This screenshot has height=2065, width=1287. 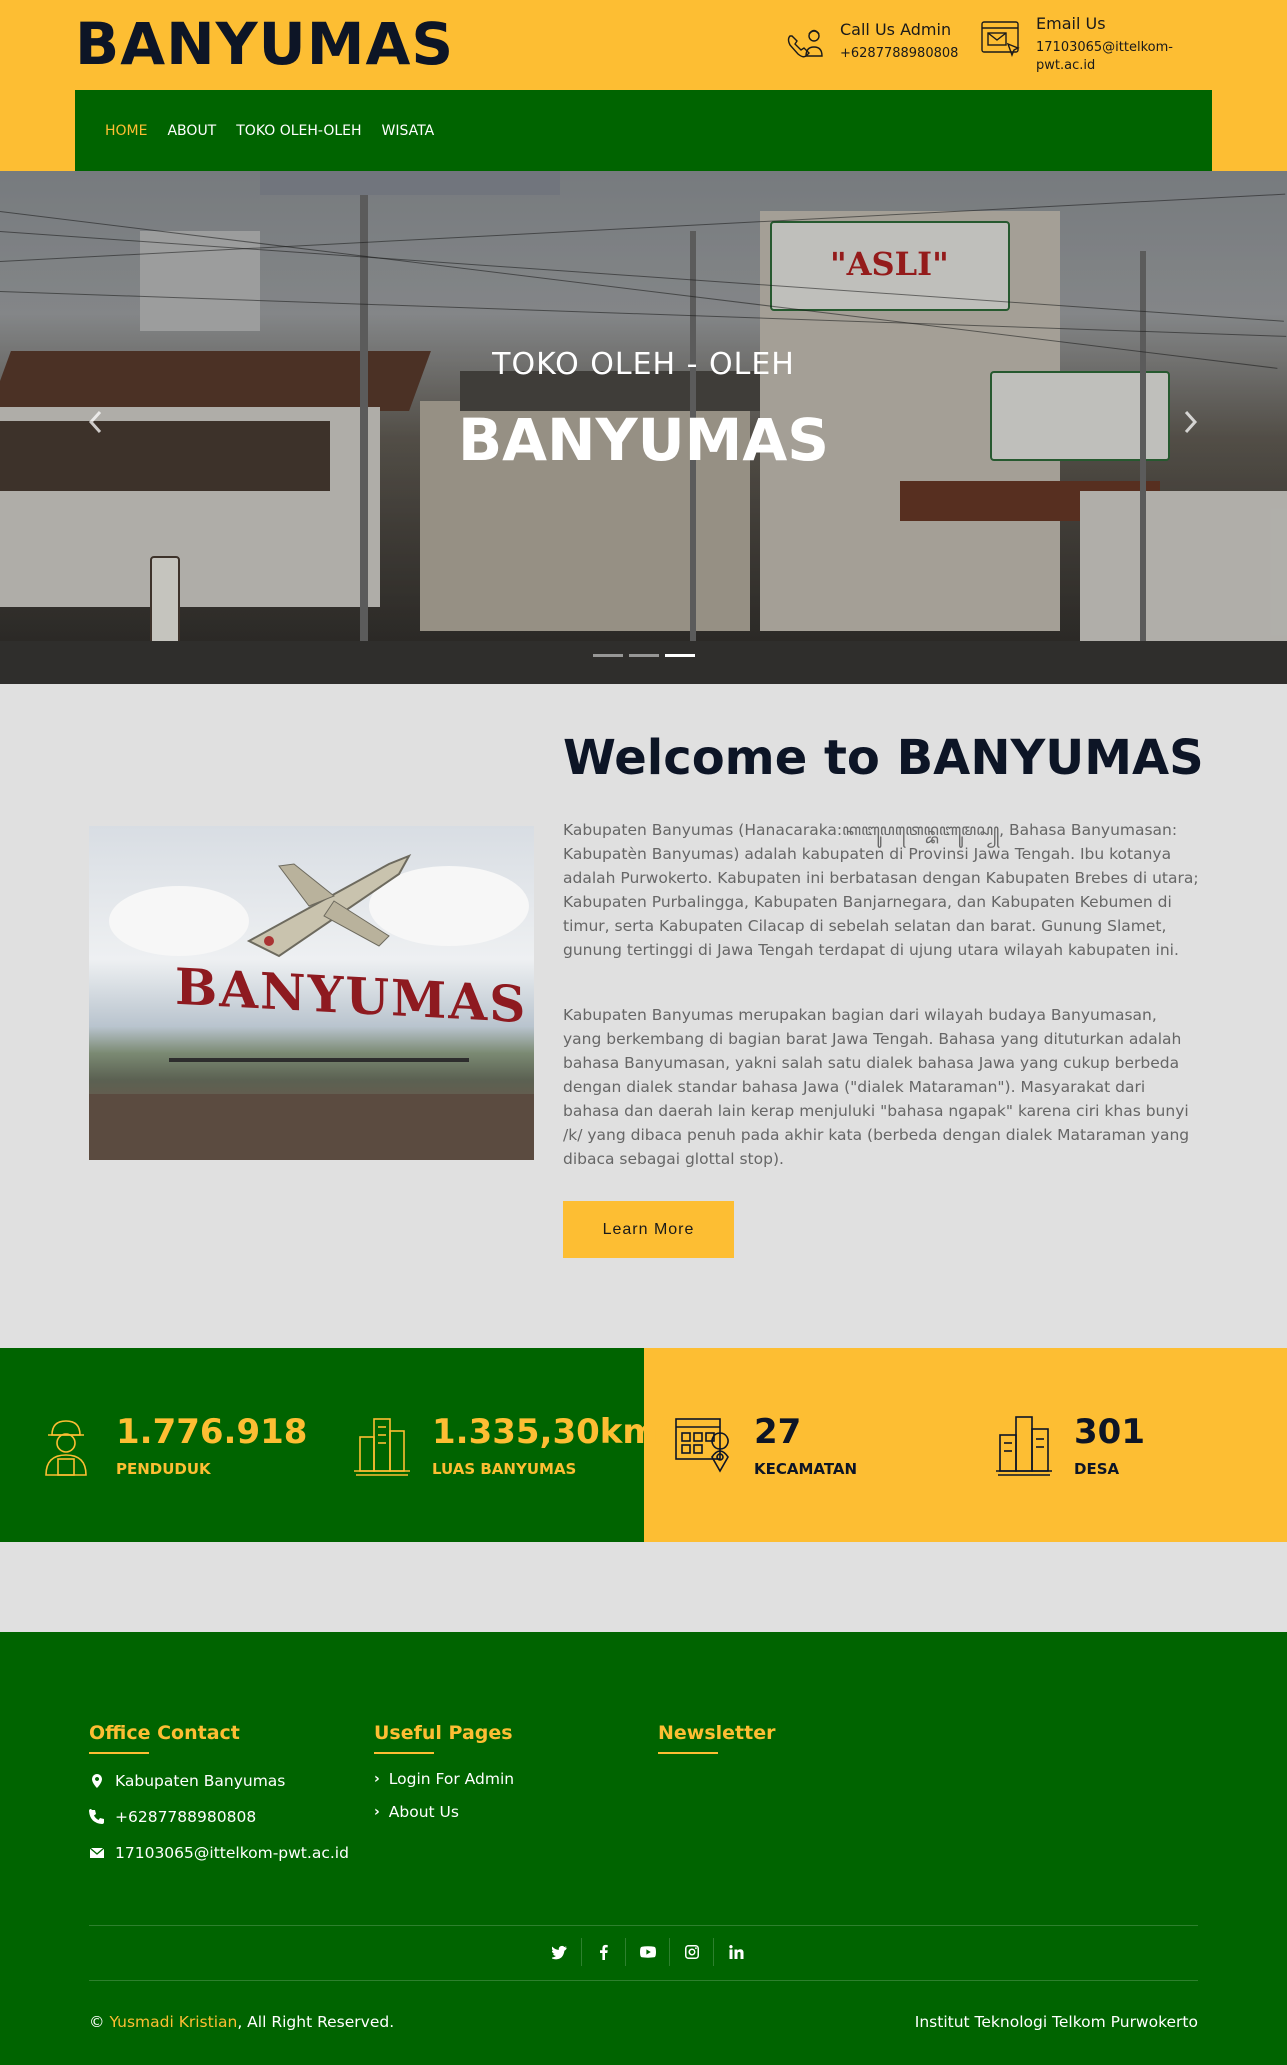 I want to click on fact-penduduk-label: PENDUDUK, so click(x=163, y=1469).